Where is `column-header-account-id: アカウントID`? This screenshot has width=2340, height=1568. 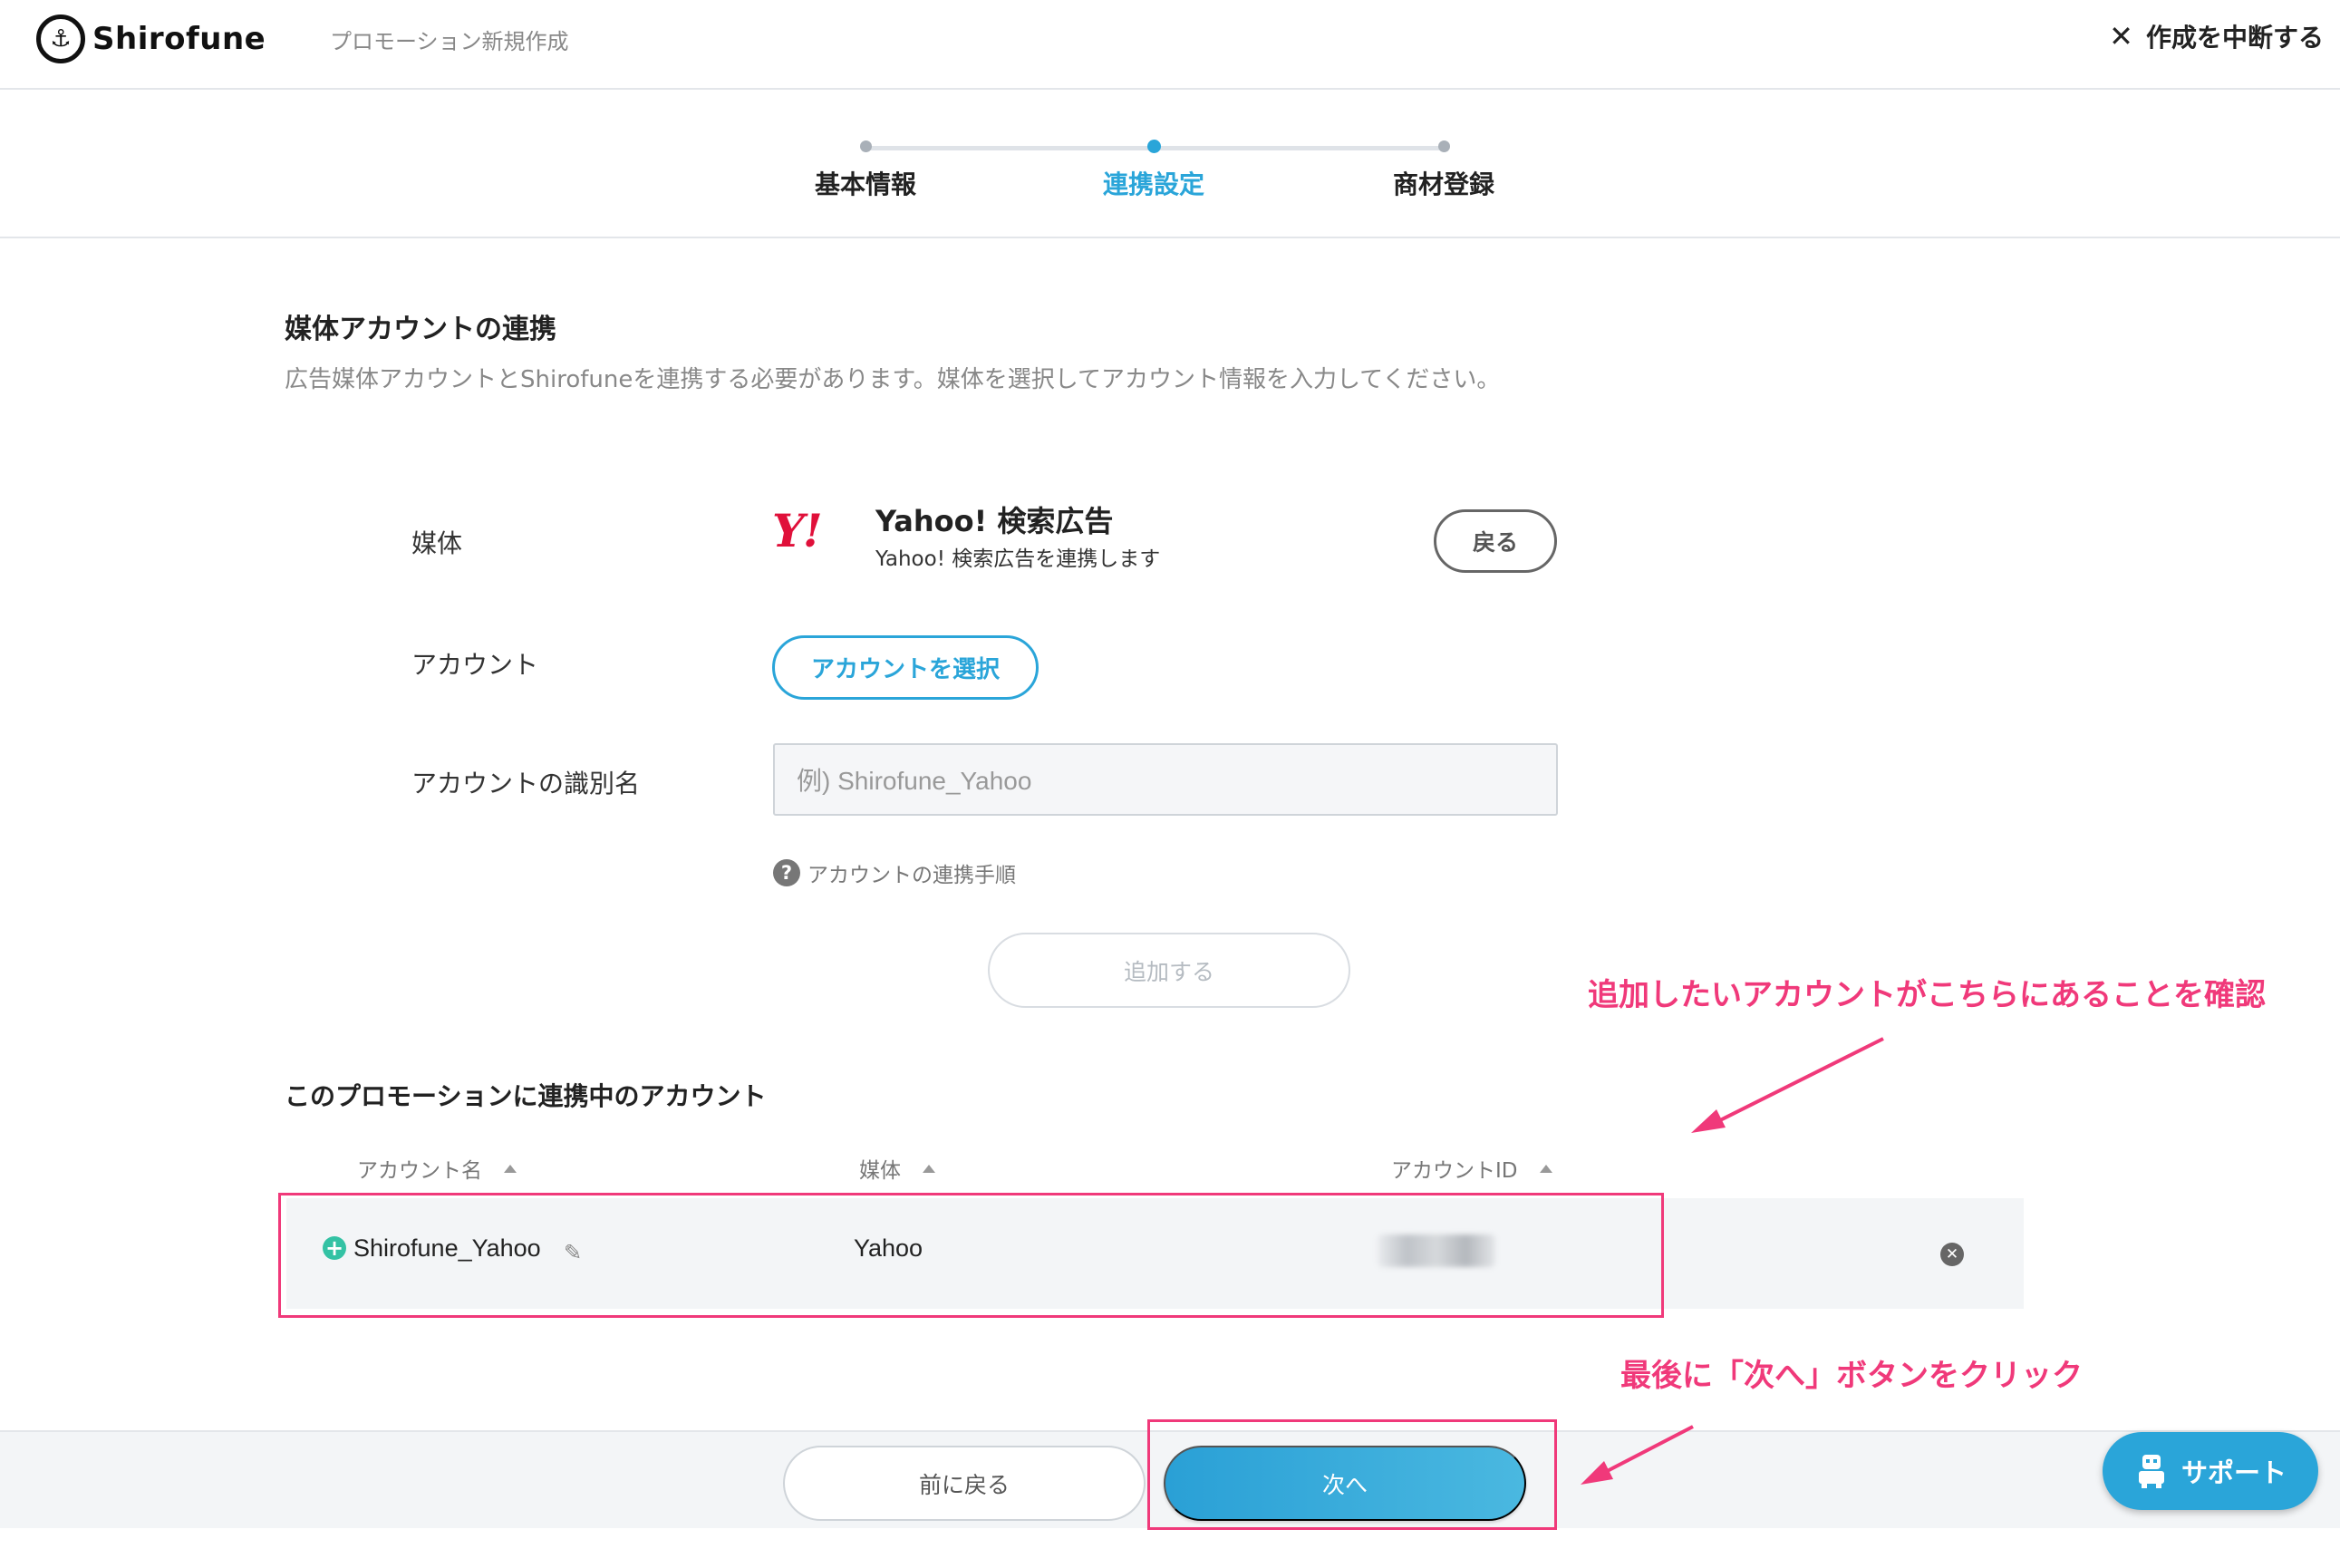 column-header-account-id: アカウントID is located at coordinates (1472, 1168).